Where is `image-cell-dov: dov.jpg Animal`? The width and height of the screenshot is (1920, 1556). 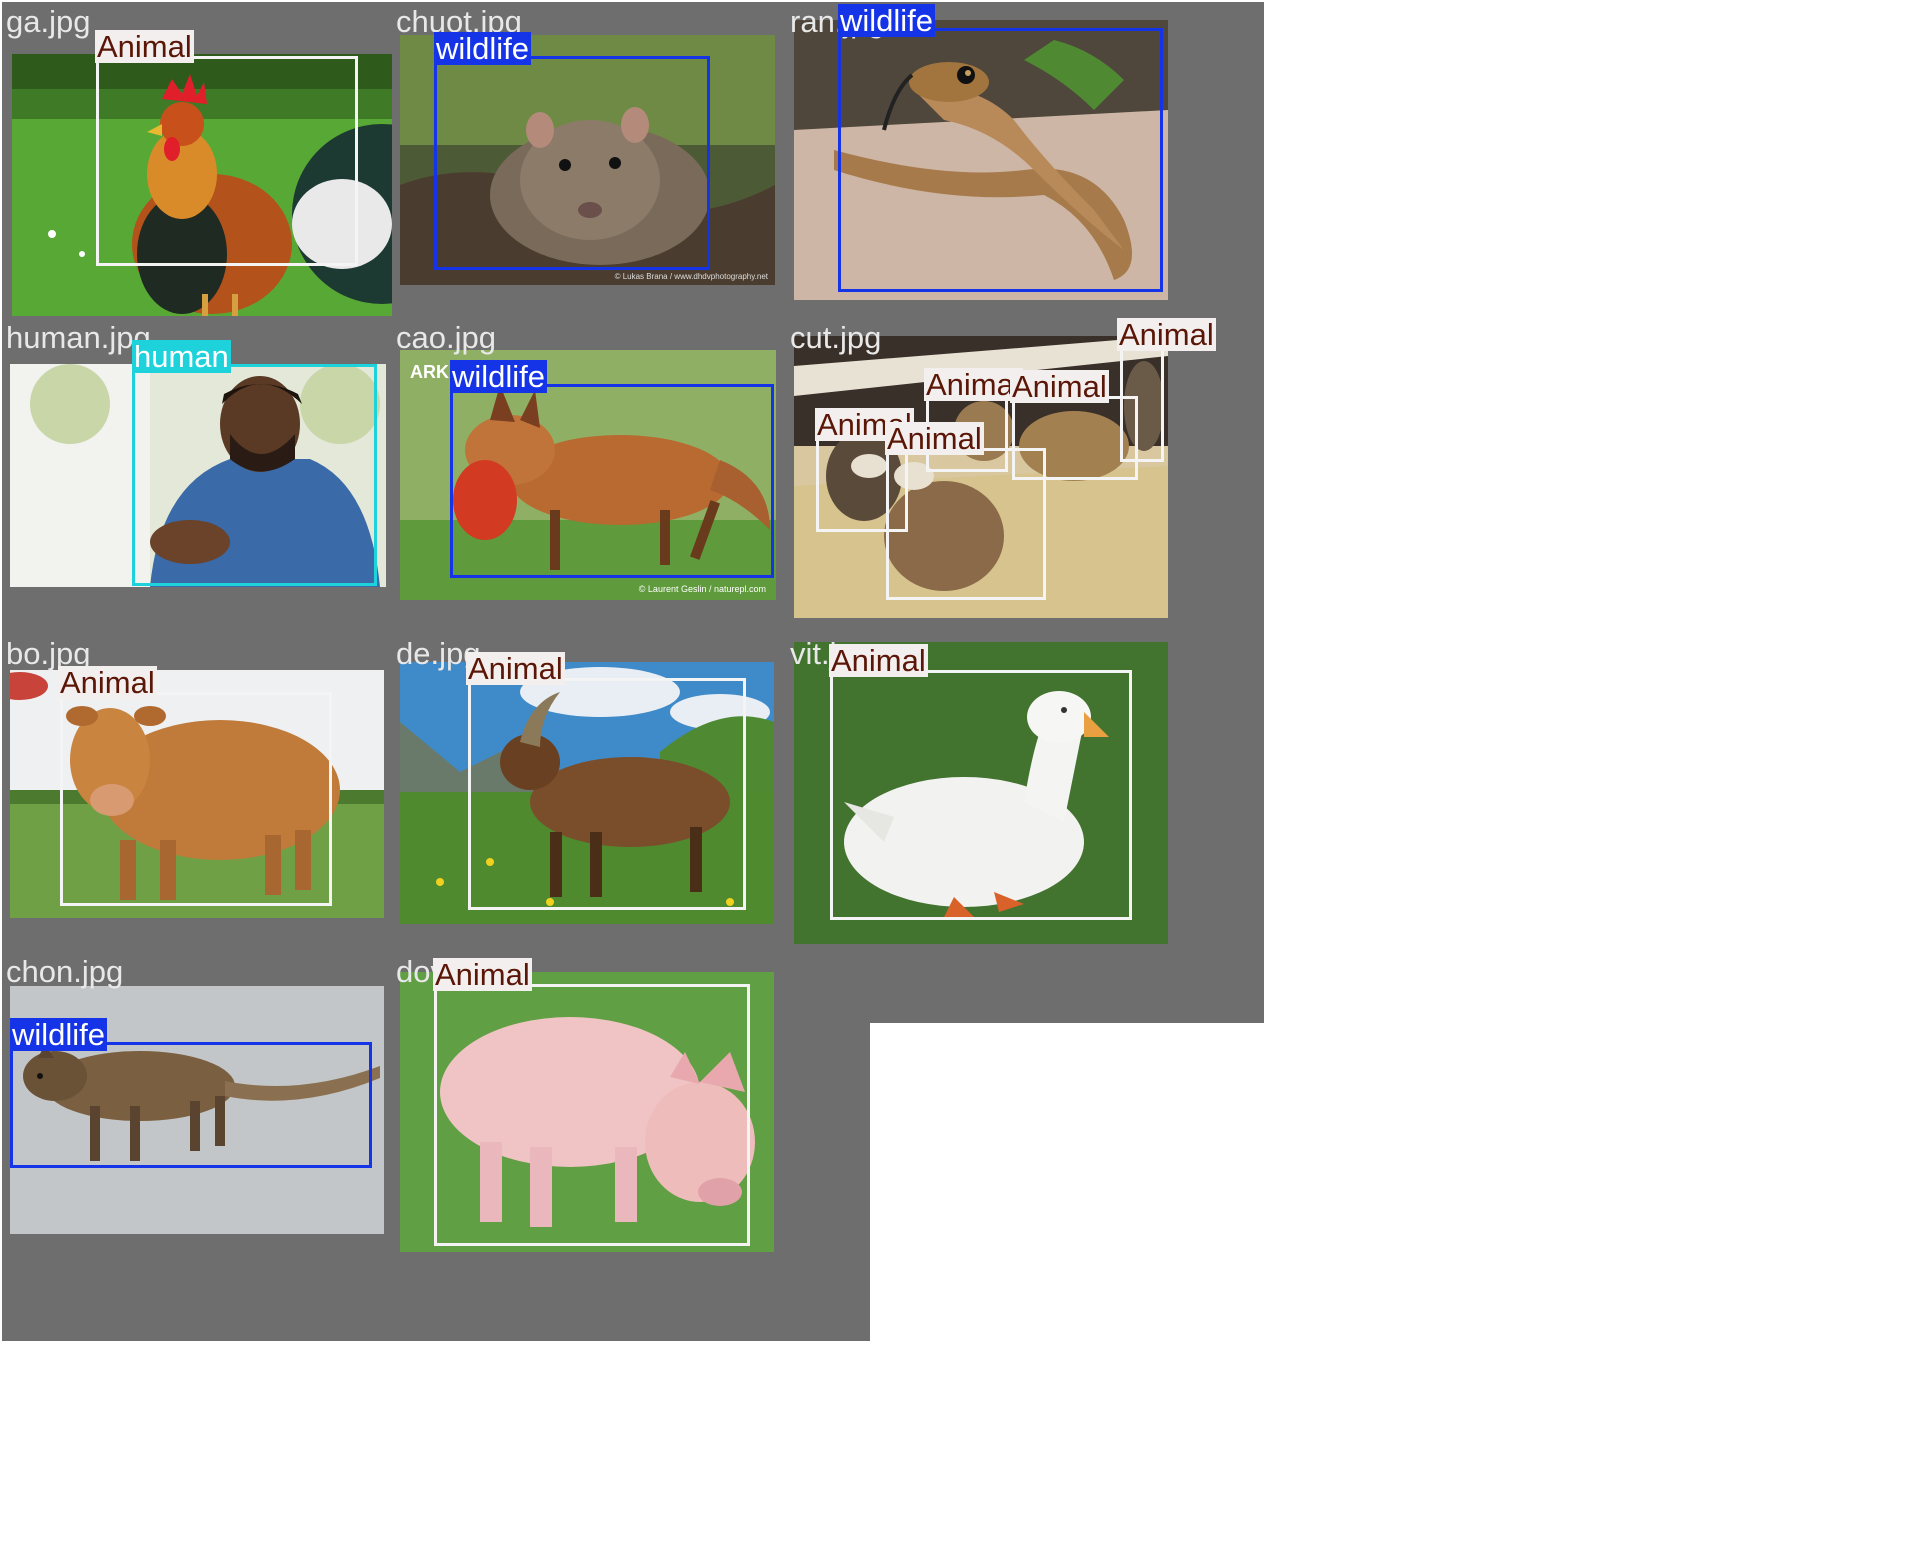 image-cell-dov: dov.jpg Animal is located at coordinates (631, 1146).